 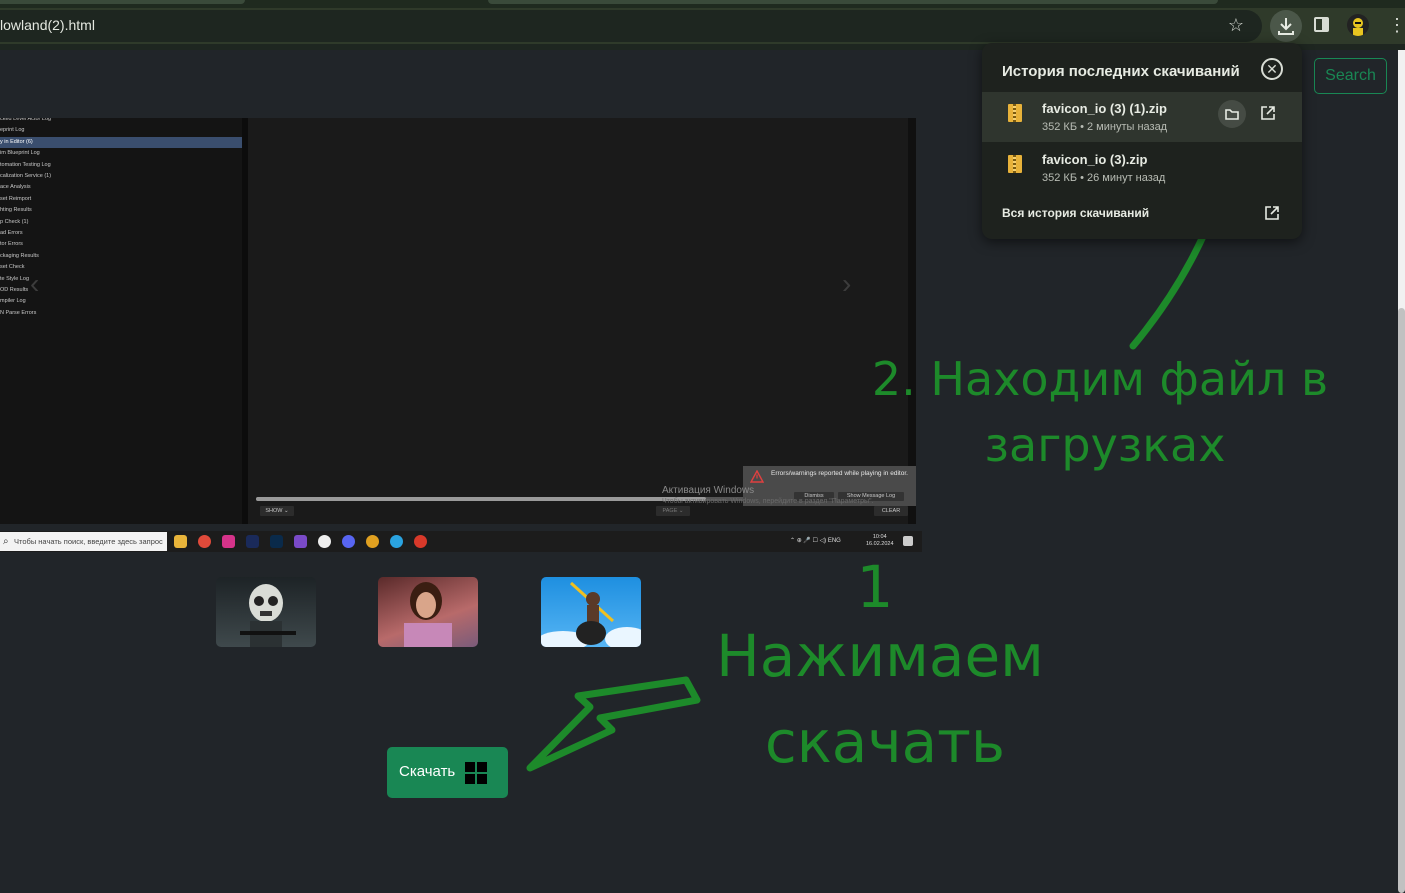 What do you see at coordinates (26, 120) in the screenshot?
I see `log-list-item: cked Level Actor Log` at bounding box center [26, 120].